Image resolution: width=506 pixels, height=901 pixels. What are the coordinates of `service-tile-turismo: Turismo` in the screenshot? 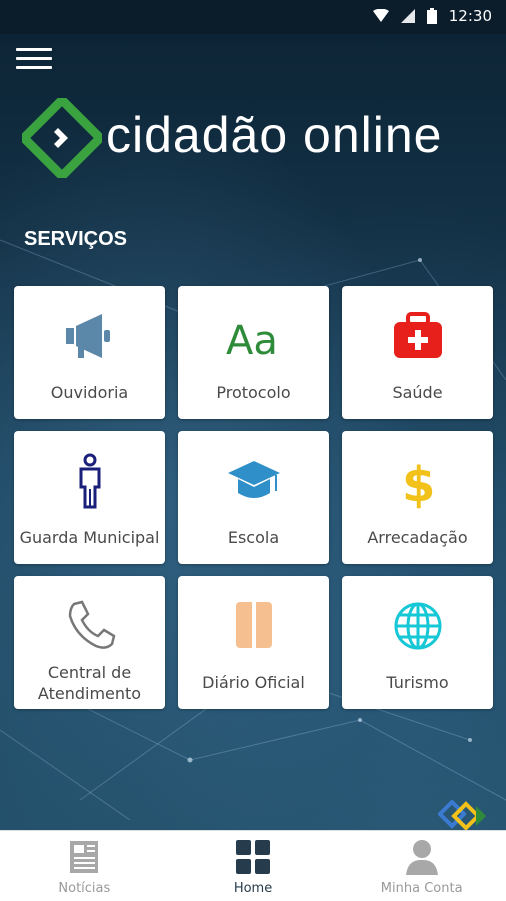 It's located at (417, 642).